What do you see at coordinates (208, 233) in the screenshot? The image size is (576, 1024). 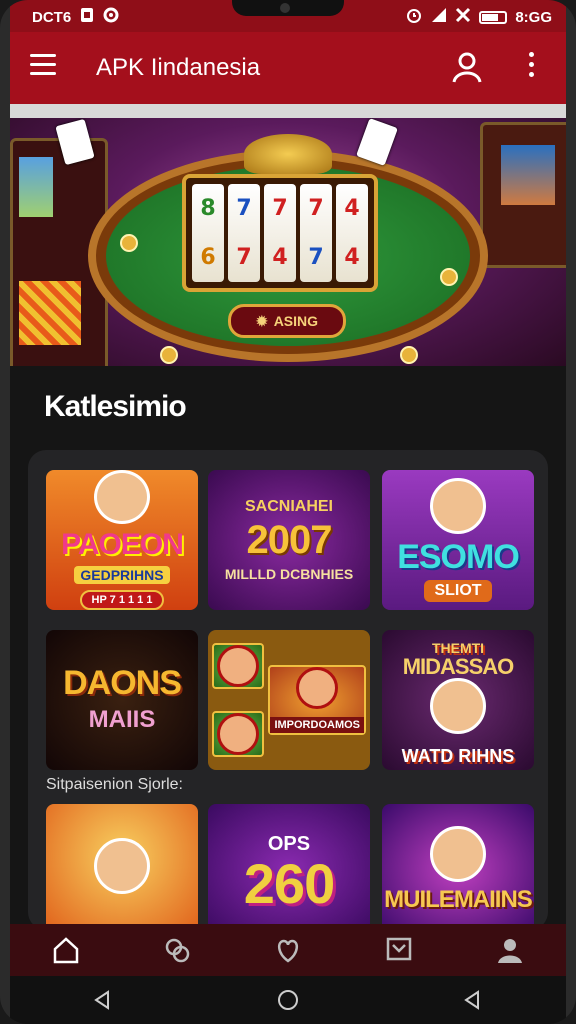 I see `reel: 86` at bounding box center [208, 233].